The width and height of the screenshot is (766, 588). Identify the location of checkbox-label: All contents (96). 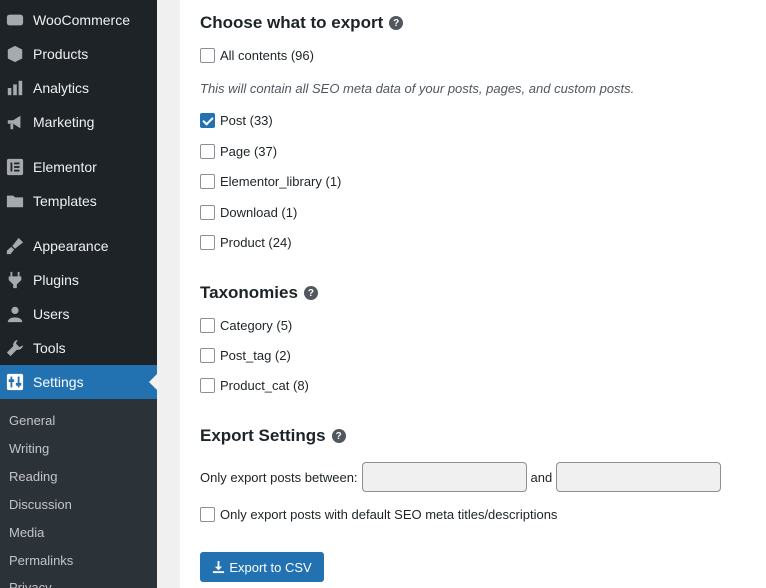
(267, 55).